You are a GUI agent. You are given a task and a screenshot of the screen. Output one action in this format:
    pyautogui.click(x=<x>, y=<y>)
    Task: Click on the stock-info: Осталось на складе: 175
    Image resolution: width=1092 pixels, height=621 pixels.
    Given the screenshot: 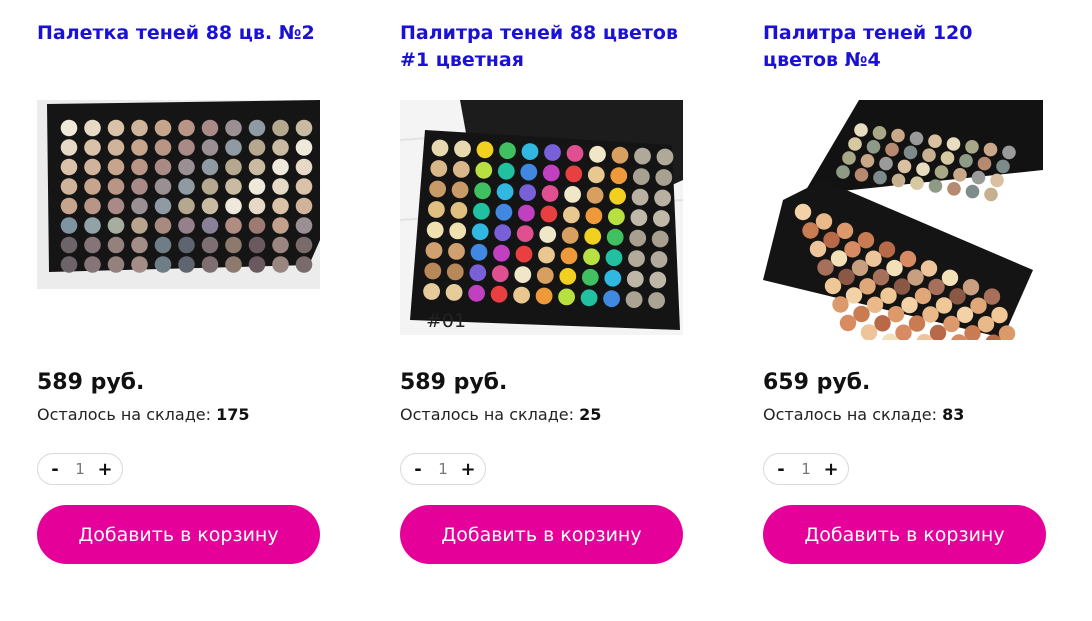 What is the action you would take?
    pyautogui.click(x=143, y=415)
    